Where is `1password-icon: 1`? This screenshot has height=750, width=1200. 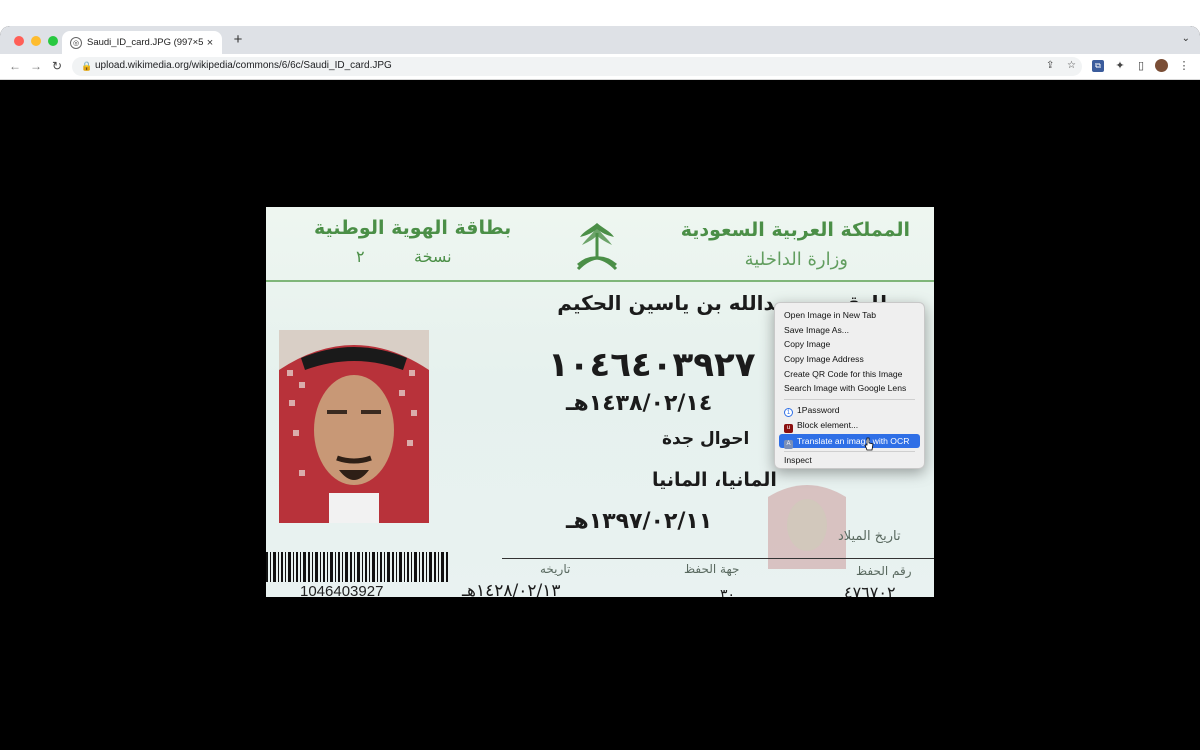
1password-icon: 1 is located at coordinates (788, 412).